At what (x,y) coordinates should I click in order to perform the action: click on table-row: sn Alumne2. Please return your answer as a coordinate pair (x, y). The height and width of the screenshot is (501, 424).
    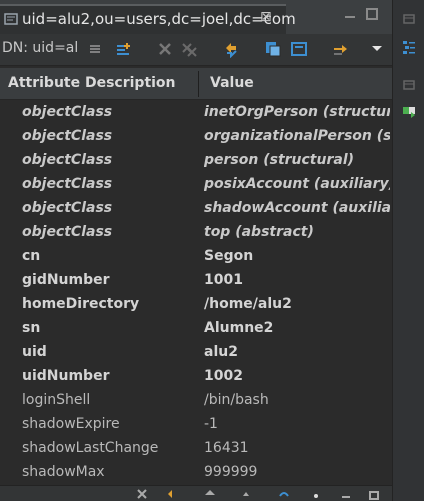
    Looking at the image, I should click on (196, 329).